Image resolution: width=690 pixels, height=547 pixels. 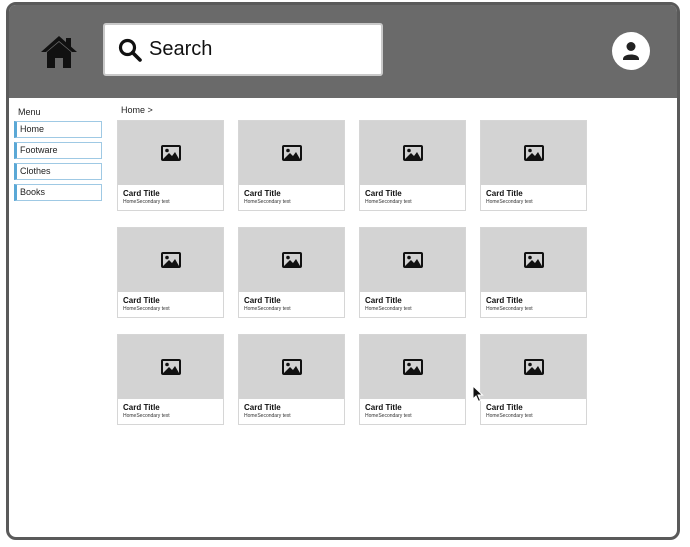 I want to click on search-bar, so click(x=243, y=49).